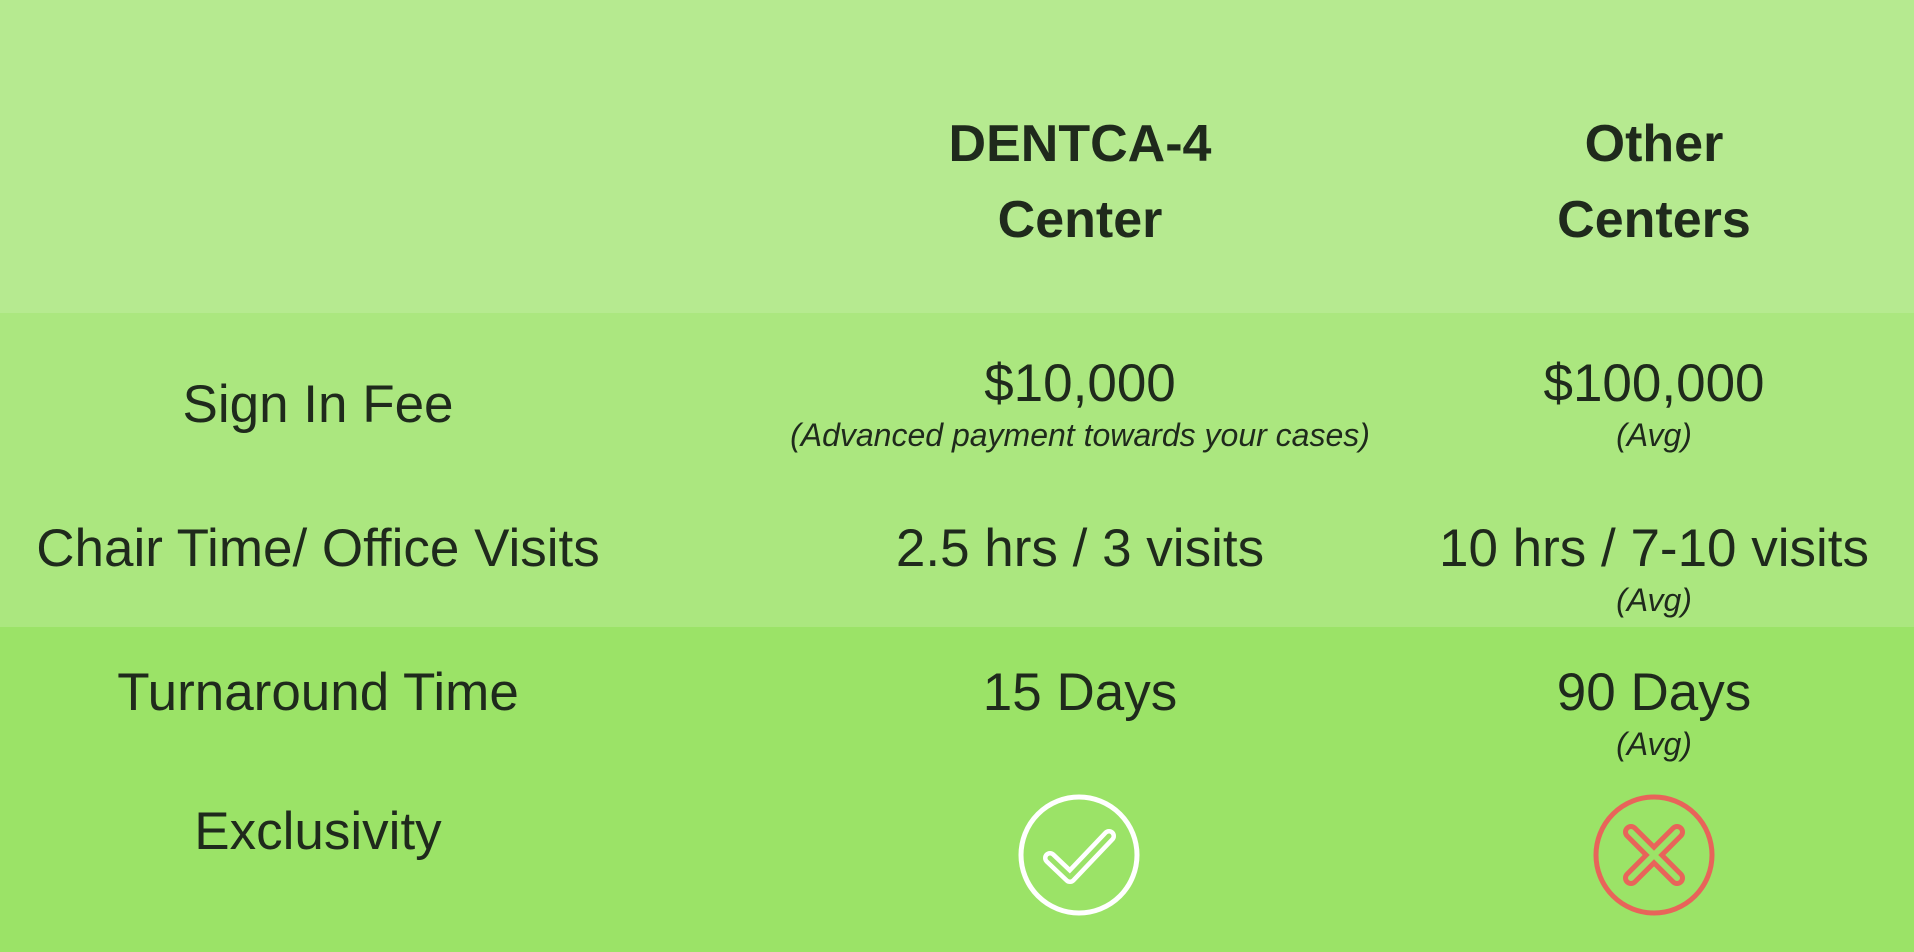  Describe the element at coordinates (1654, 435) in the screenshot. I see `sign-in-fee-other-note: (Avg)` at that location.